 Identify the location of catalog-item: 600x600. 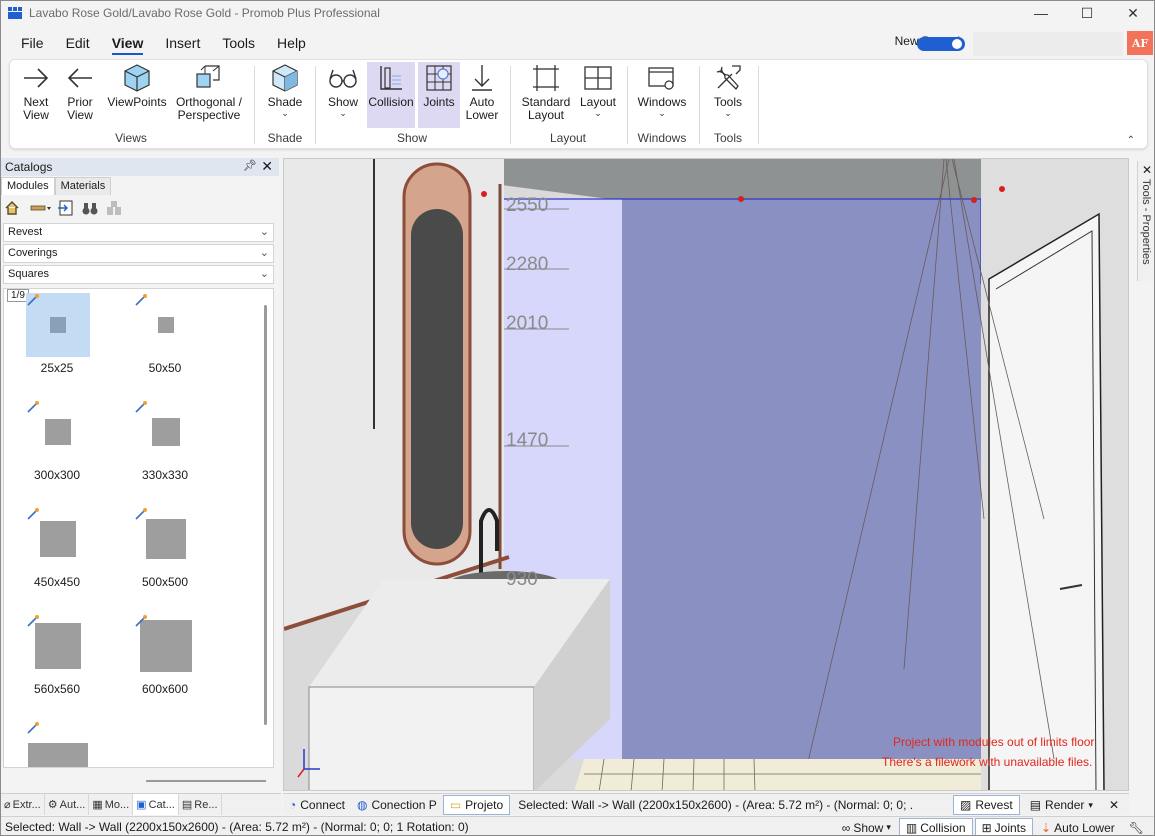
(165, 662).